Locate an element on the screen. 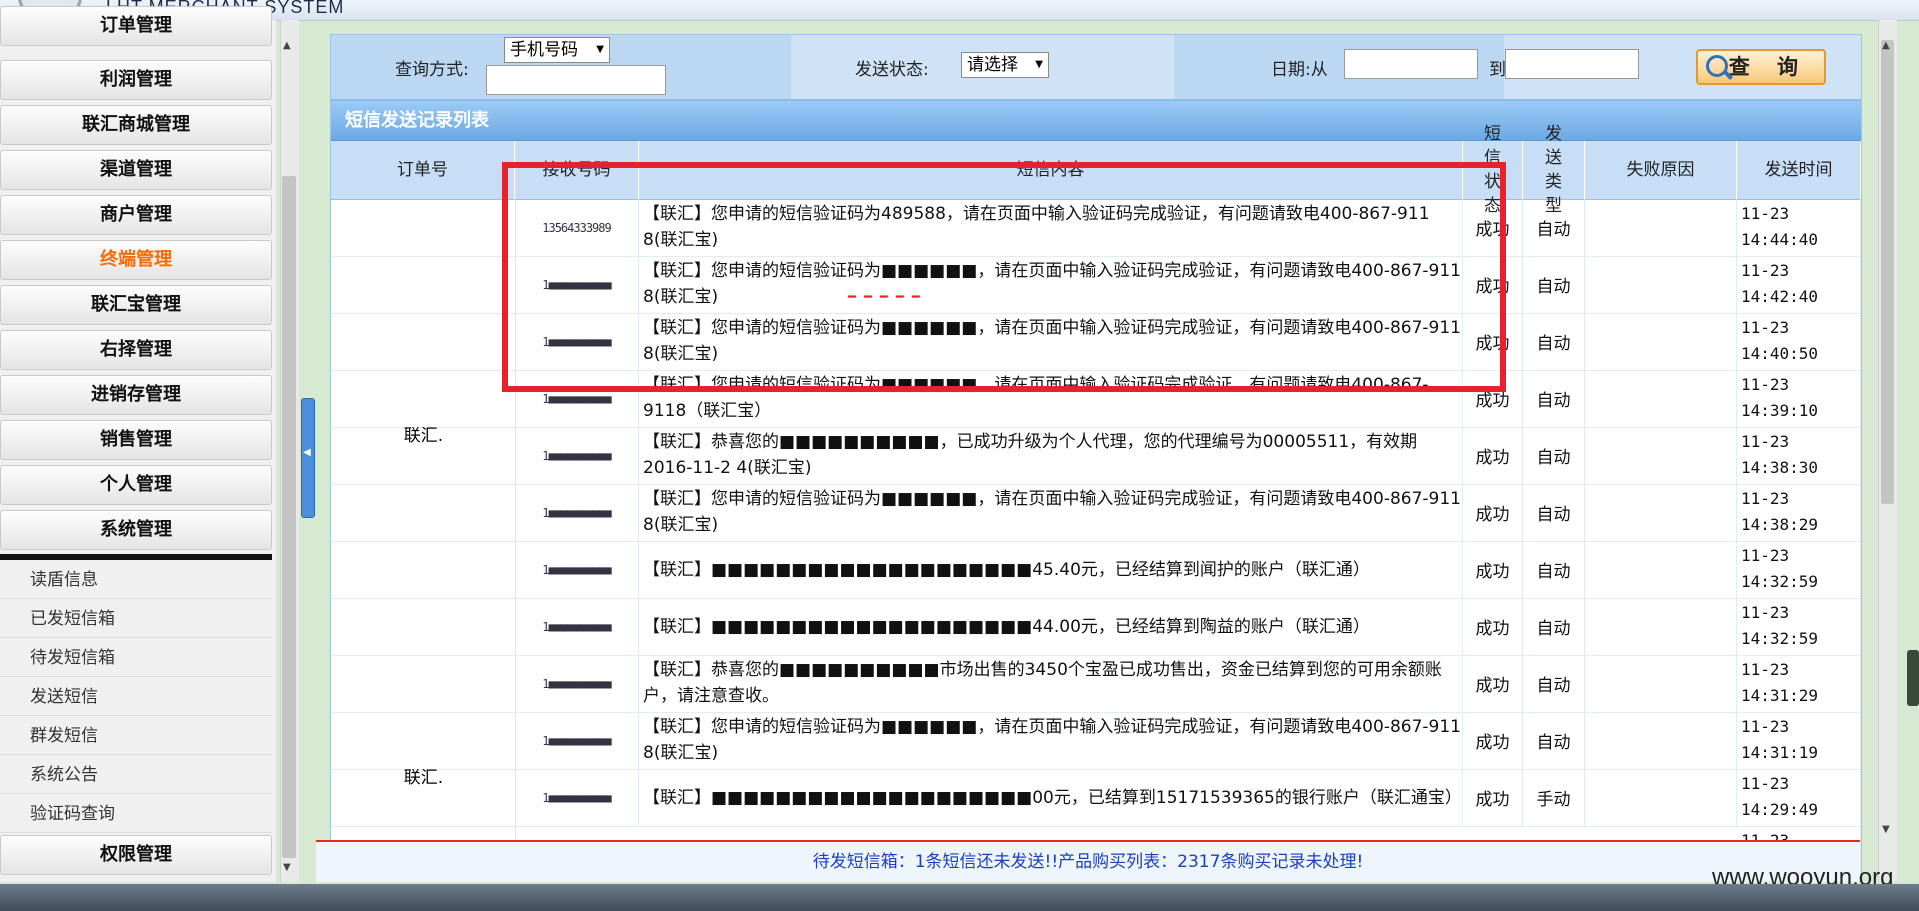 This screenshot has width=1919, height=911. sidebar-item-sales: 销售管理 is located at coordinates (136, 440).